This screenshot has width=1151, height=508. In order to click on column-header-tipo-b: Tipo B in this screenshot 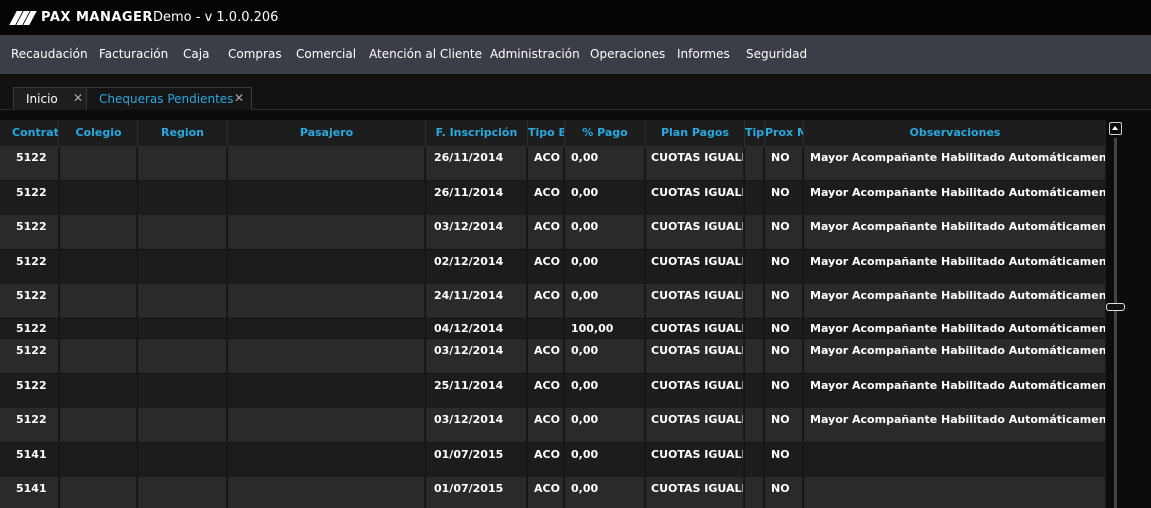, I will do `click(546, 133)`.